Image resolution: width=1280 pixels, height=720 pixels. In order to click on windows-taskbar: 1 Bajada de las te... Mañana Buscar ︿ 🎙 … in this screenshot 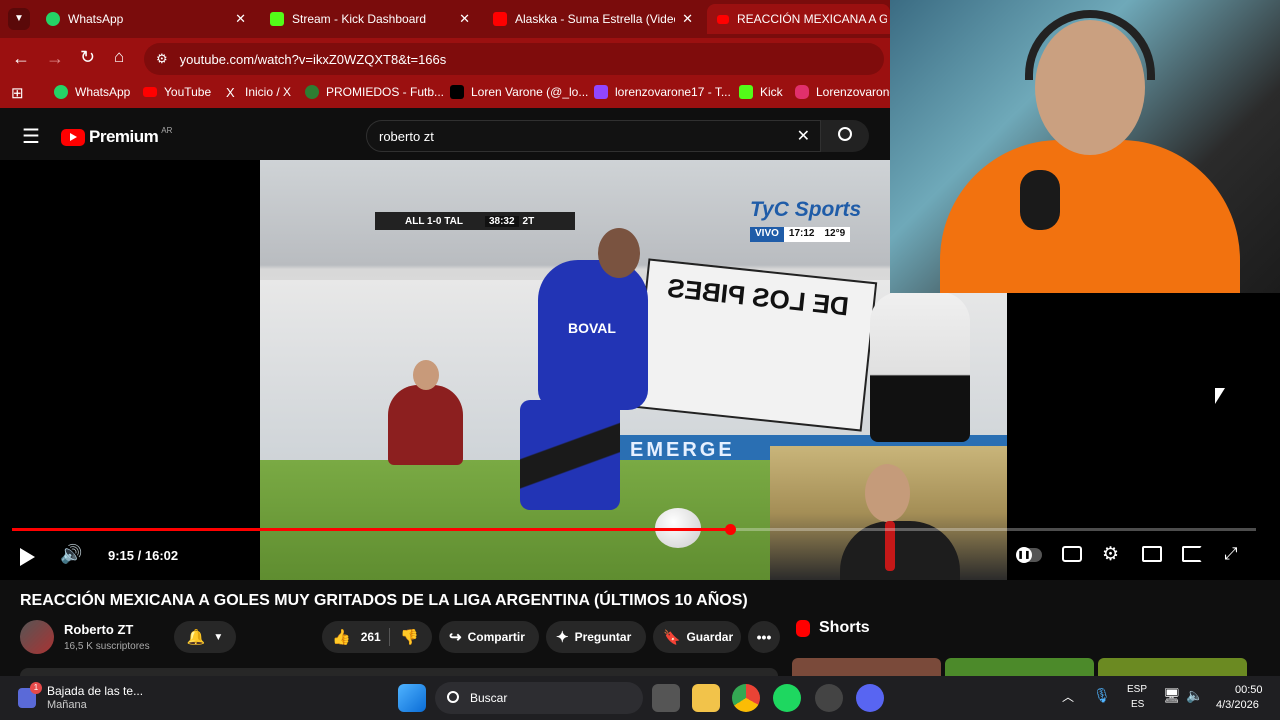, I will do `click(640, 698)`.